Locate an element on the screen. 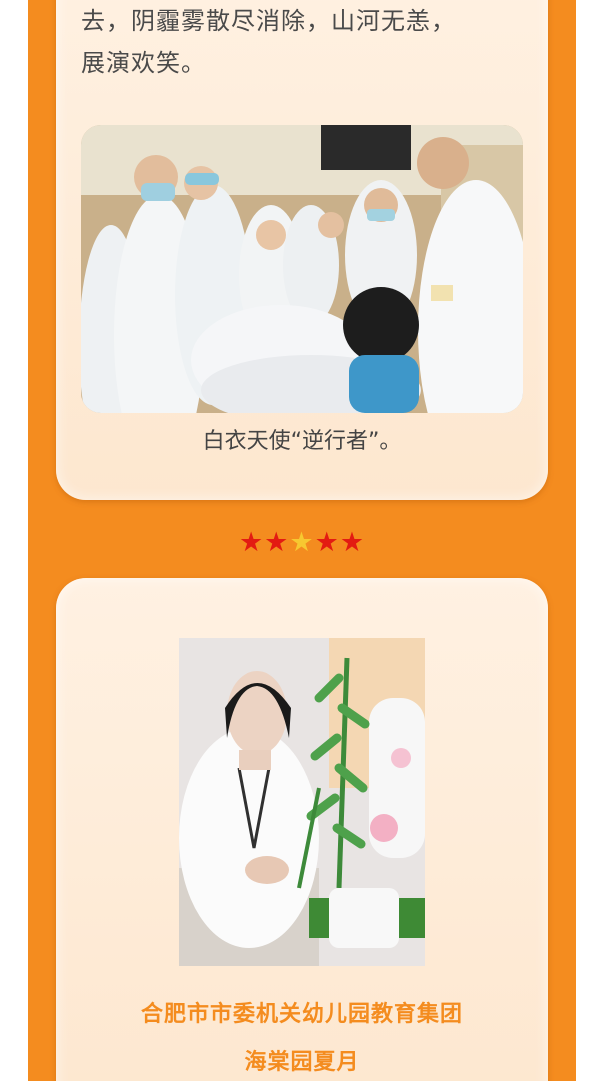 Image resolution: width=600 pixels, height=1081 pixels. photo-caption: 白衣天使“逆行者”。 is located at coordinates (302, 441).